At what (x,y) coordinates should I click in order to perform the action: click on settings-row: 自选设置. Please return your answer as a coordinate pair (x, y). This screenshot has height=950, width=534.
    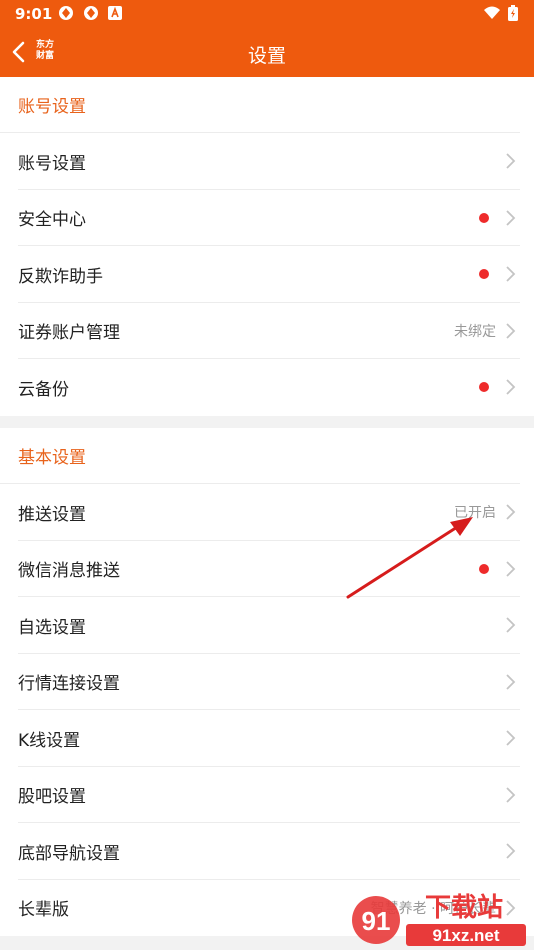
    Looking at the image, I should click on (267, 625).